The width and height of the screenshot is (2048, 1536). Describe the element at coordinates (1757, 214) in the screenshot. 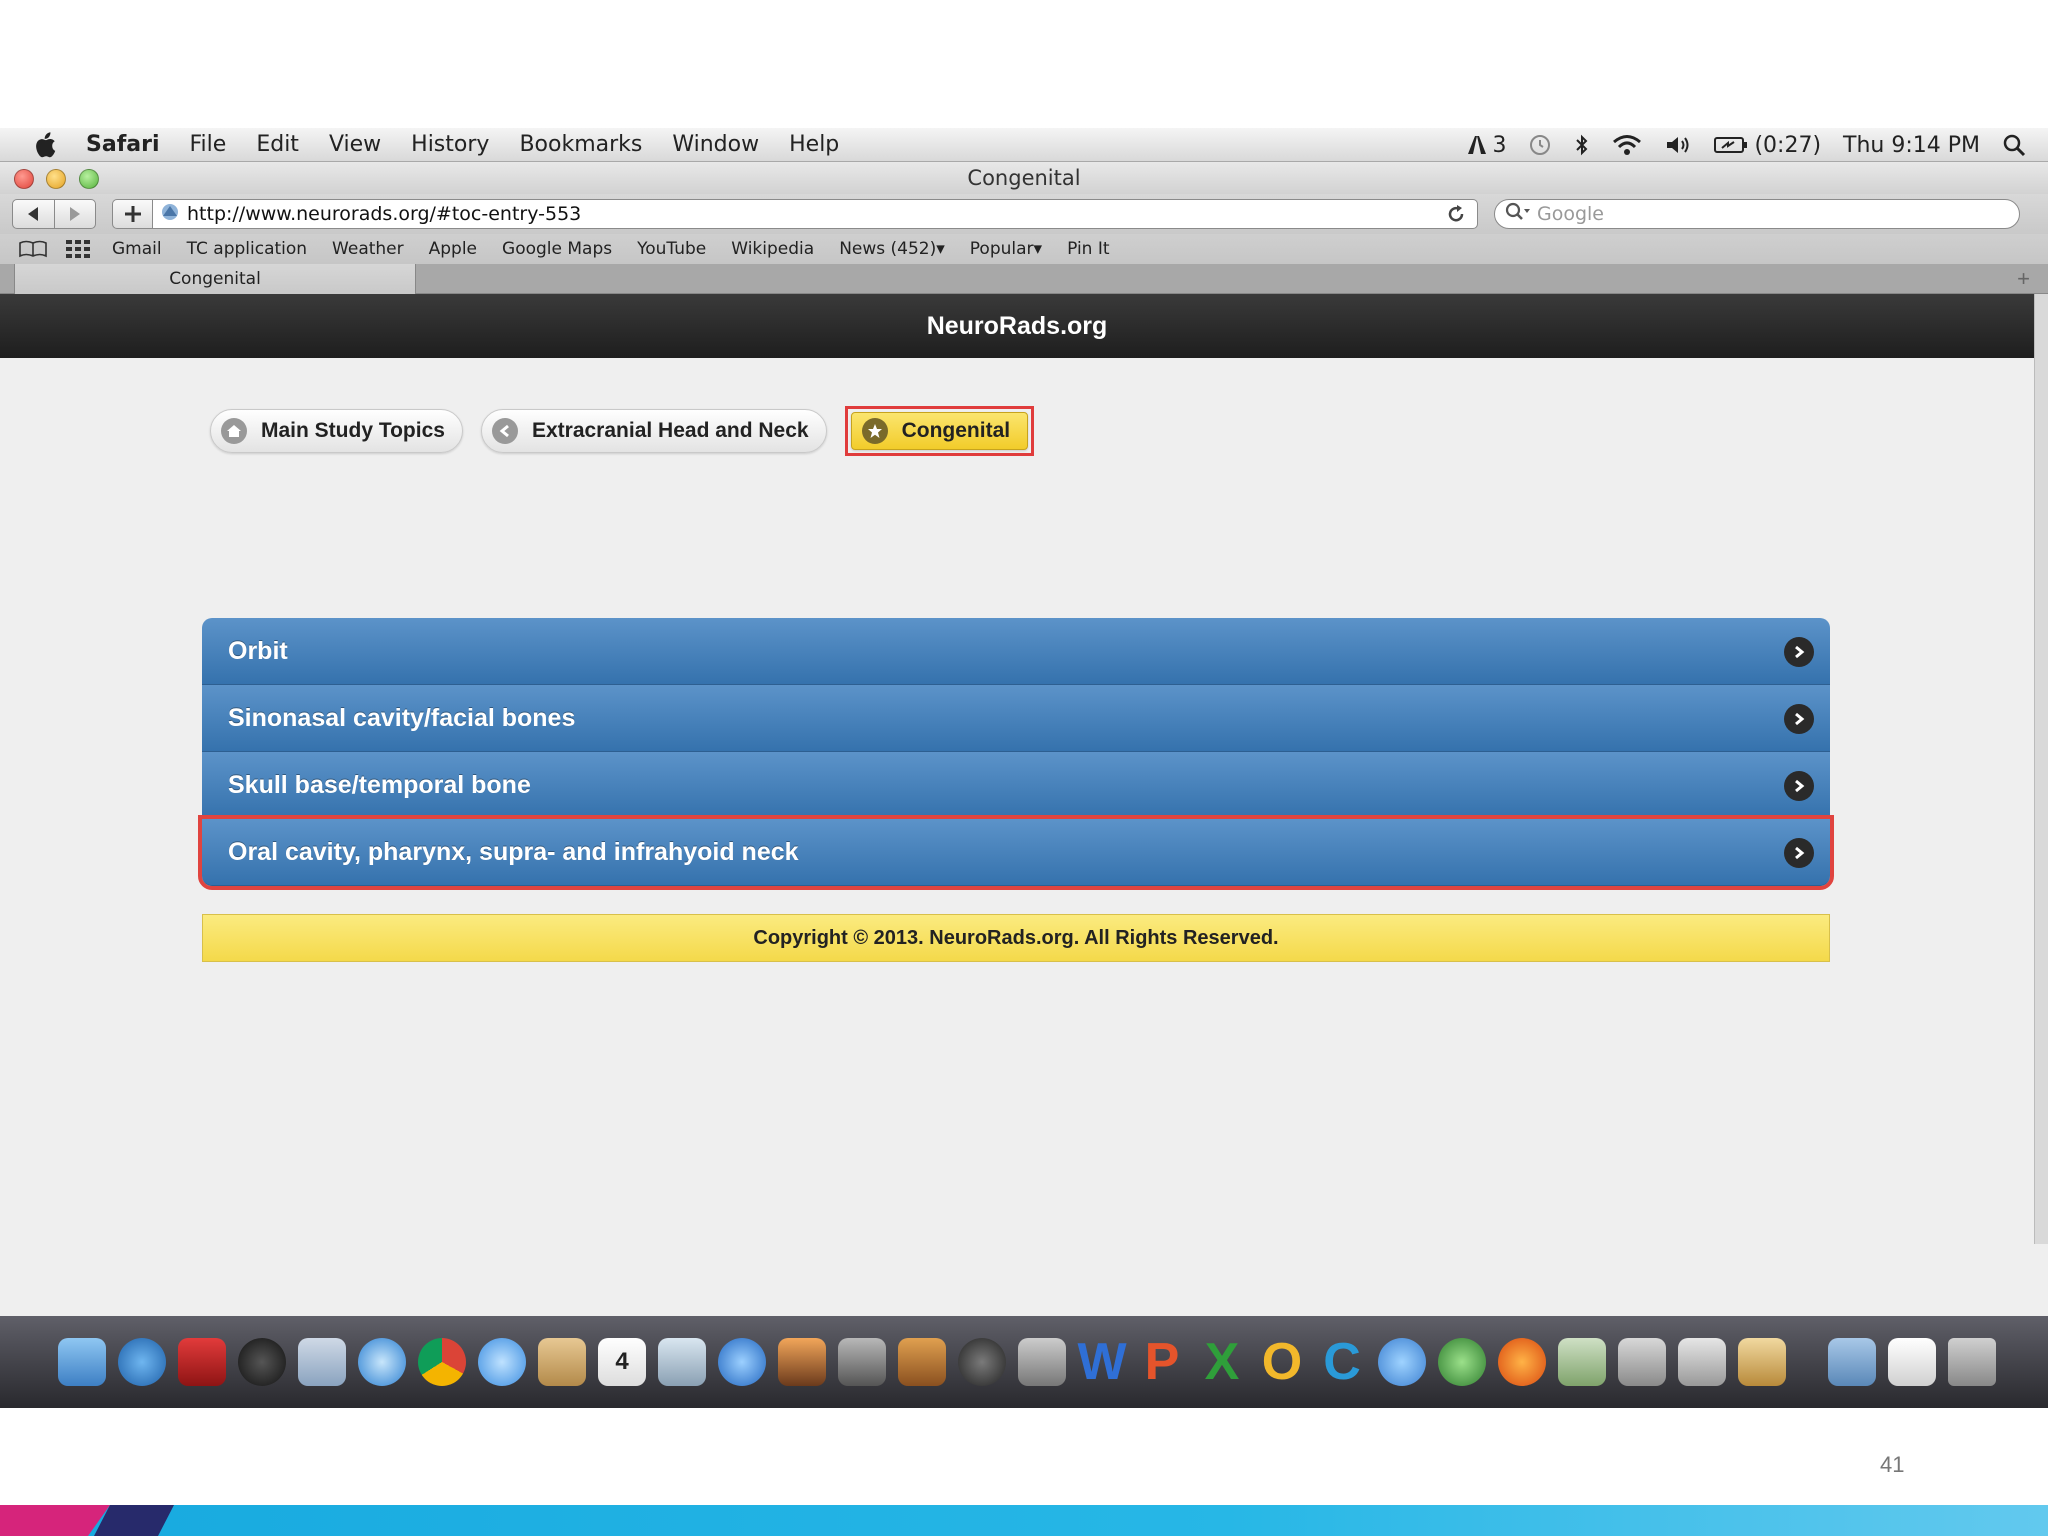

I see `search-field: Google` at that location.